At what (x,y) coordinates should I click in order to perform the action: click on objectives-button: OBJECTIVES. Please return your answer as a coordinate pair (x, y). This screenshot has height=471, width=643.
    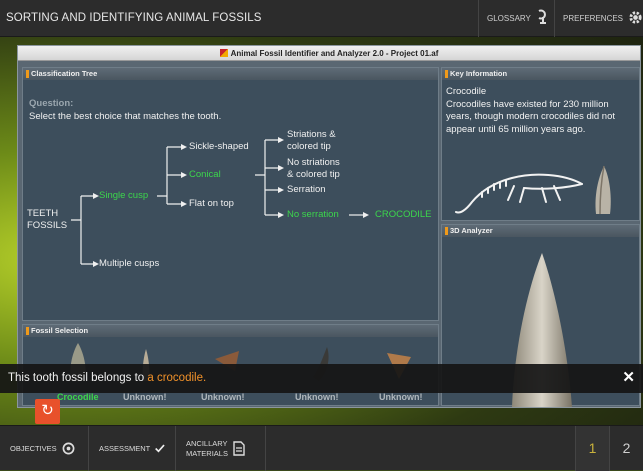
    Looking at the image, I should click on (44, 448).